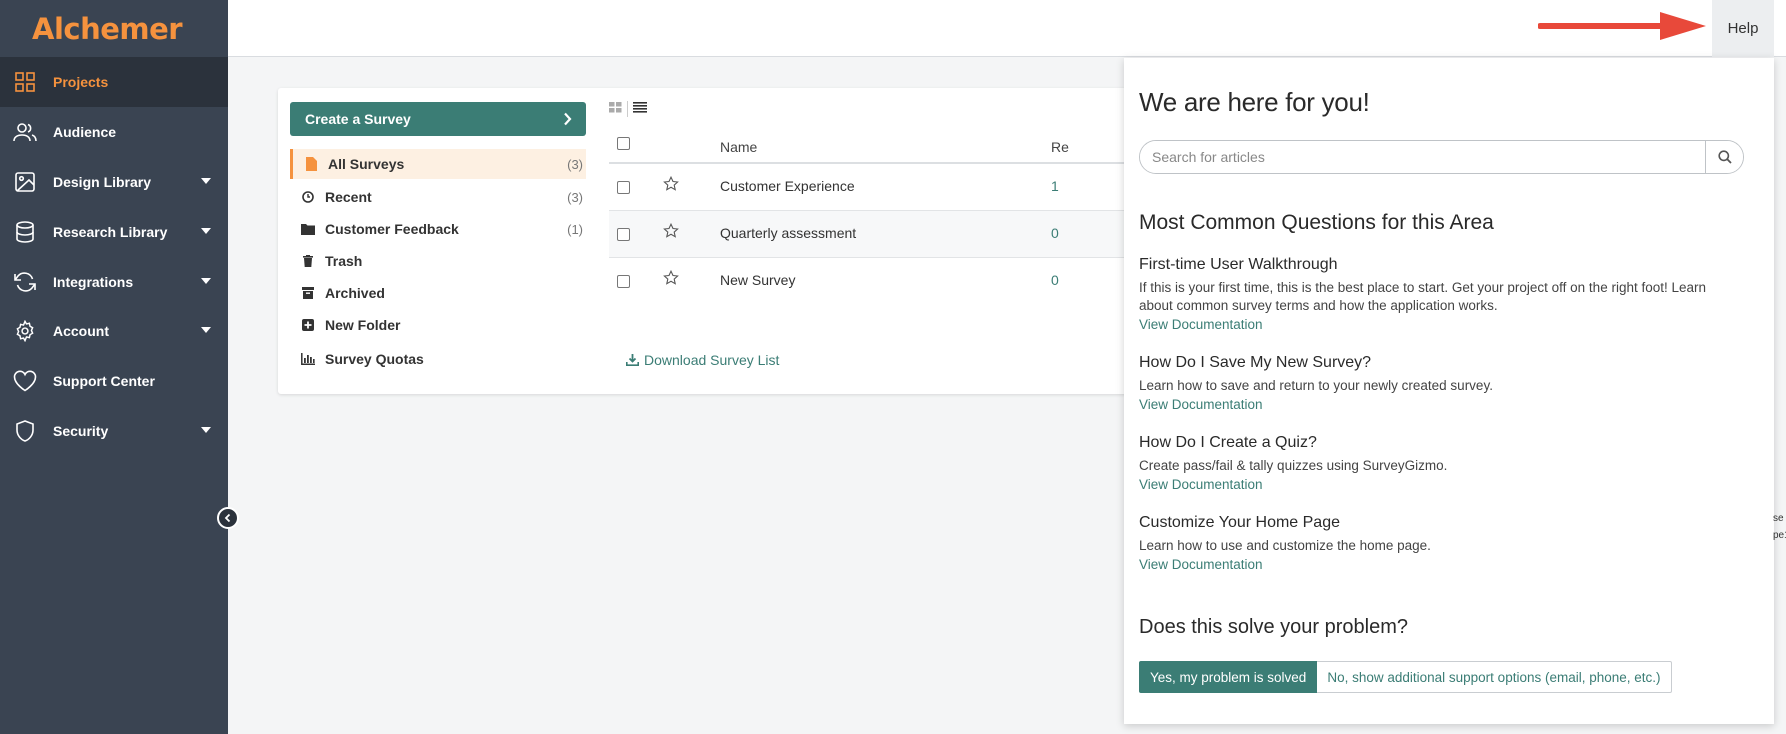  Describe the element at coordinates (787, 186) in the screenshot. I see `survey-name: Customer Experience` at that location.